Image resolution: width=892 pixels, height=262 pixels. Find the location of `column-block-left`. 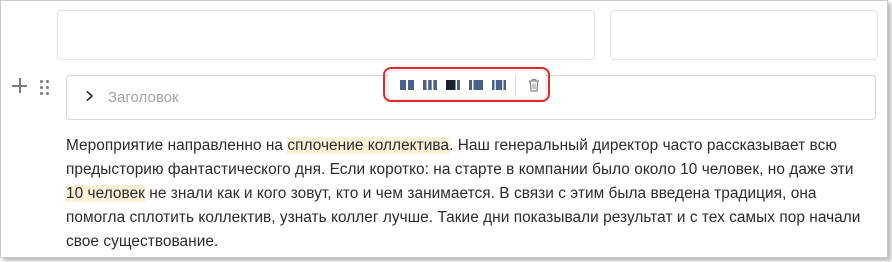

column-block-left is located at coordinates (326, 35).